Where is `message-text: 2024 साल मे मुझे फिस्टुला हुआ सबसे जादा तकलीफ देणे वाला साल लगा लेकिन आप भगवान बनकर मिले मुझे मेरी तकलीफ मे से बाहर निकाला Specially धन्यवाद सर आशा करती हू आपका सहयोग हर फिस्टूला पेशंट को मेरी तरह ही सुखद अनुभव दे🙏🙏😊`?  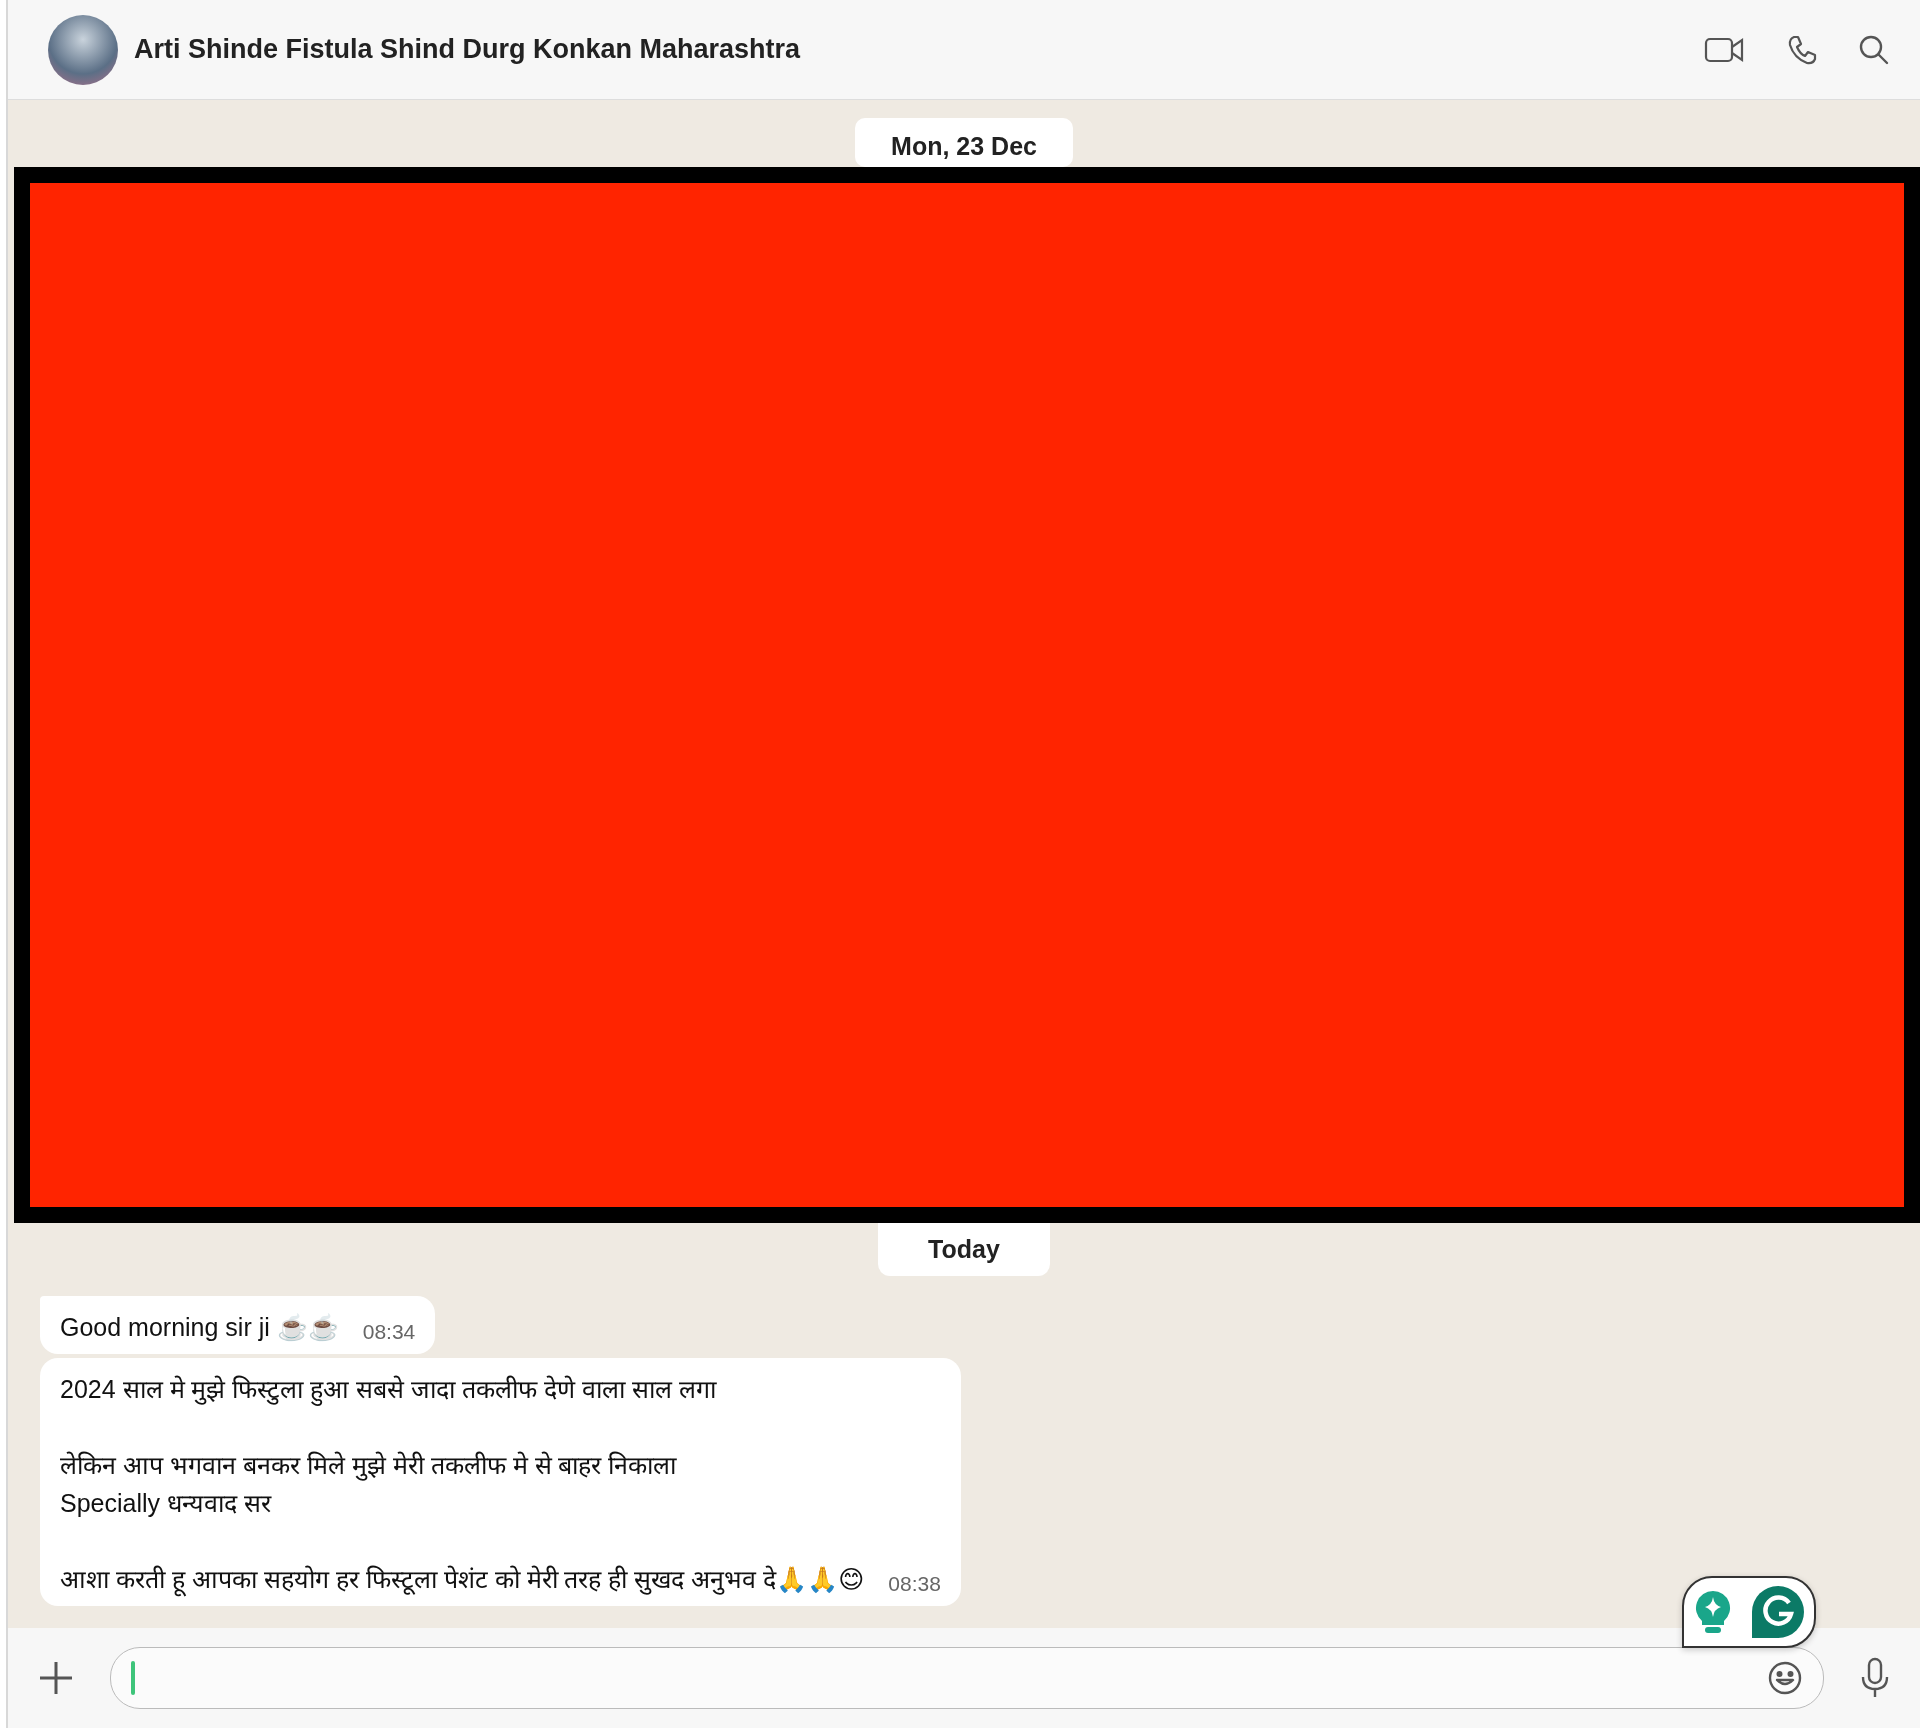
message-text: 2024 साल मे मुझे फिस्टुला हुआ सबसे जादा तकलीफ देणे वाला साल लगा लेकिन आप भगवान बनकर मिले मुझे मेरी तकलीफ मे से बाहर निकाला Specially धन्यवाद सर आशा करती हू आपका सहयोग हर फिस्टूला पेशंट को मेरी तरह ही सुखद अनुभव दे🙏🙏😊 is located at coordinates (462, 1484).